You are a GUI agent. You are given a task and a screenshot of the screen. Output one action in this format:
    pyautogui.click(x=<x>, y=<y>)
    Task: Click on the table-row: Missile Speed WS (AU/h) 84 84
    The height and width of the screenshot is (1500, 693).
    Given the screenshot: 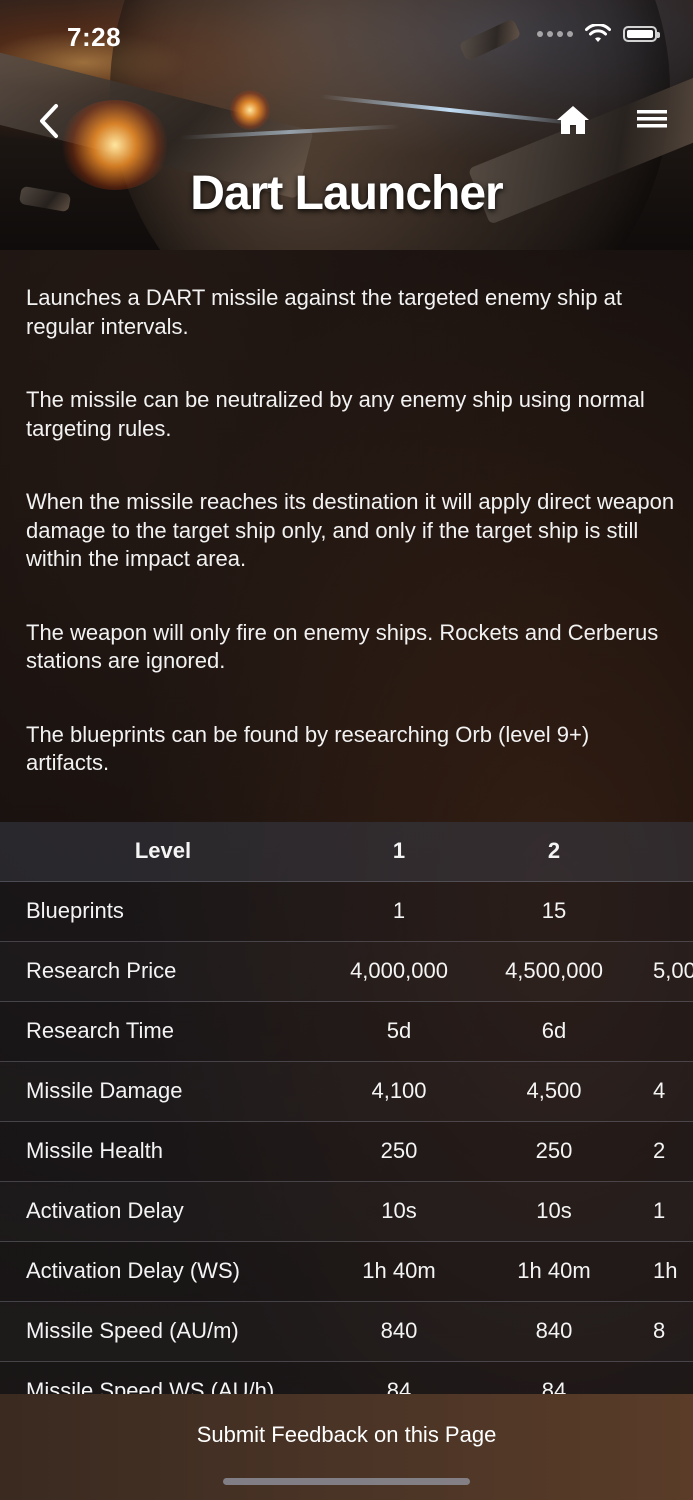 What is the action you would take?
    pyautogui.click(x=346, y=1378)
    